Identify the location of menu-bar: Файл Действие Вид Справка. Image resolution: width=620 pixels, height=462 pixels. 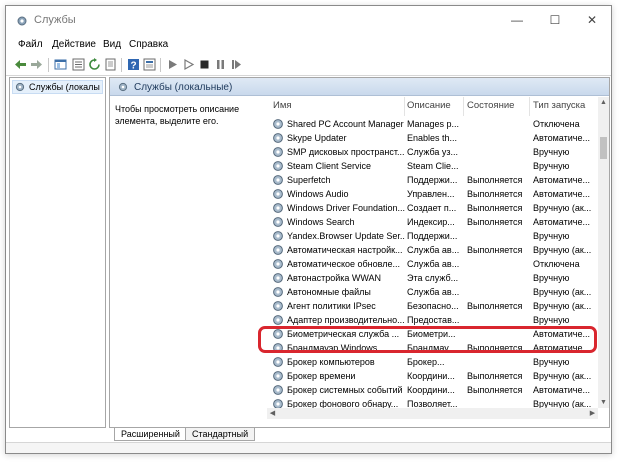
(308, 45).